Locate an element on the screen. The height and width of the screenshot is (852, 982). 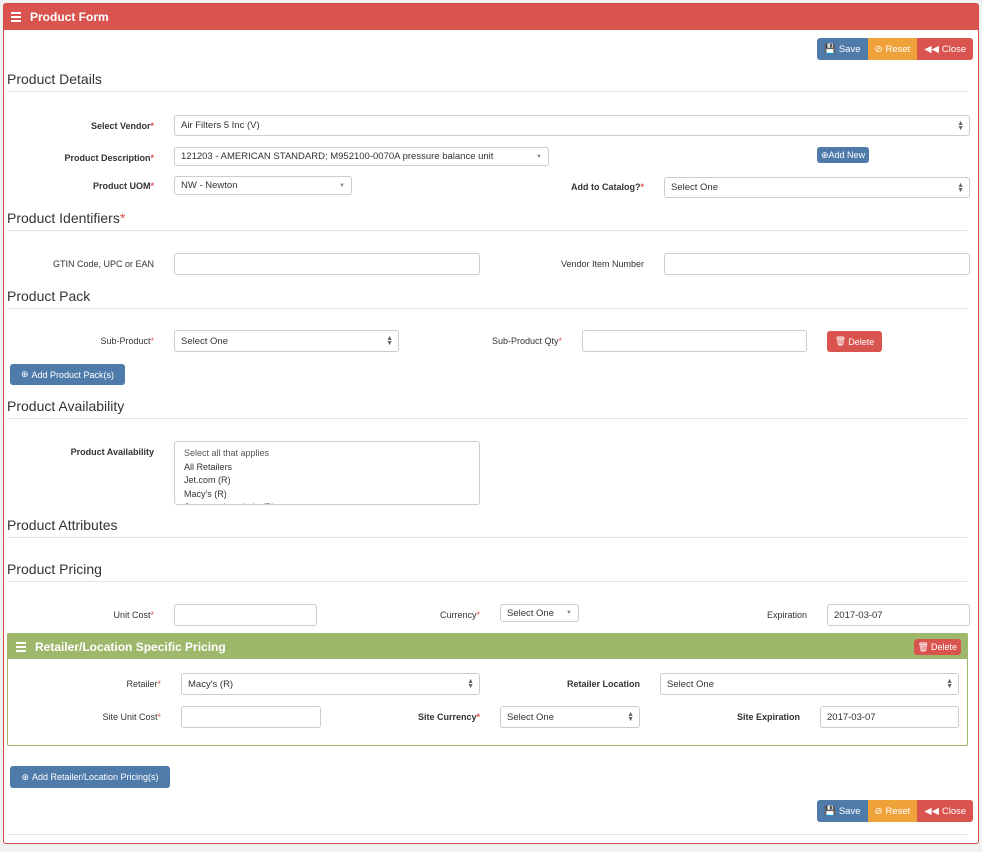
bottom-toolbar: 💾 Save ⊘ Reset ◀◀ Close is located at coordinates (895, 811).